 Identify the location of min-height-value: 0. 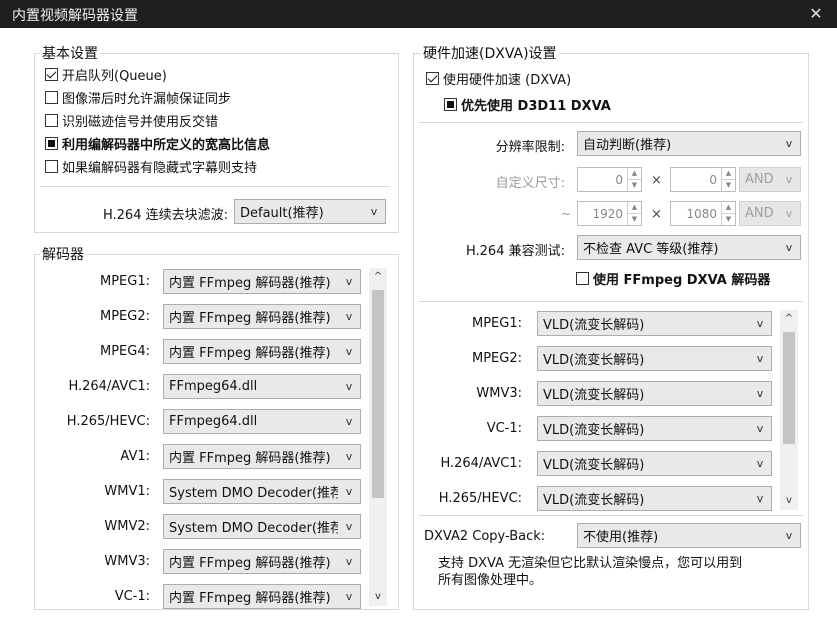
(713, 179).